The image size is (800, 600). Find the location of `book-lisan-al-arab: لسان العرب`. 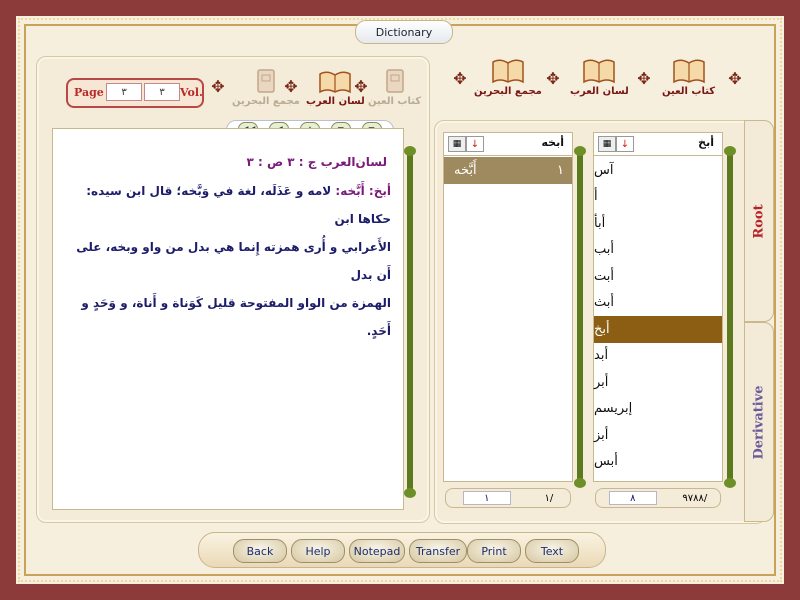

book-lisan-al-arab: لسان العرب is located at coordinates (599, 77).